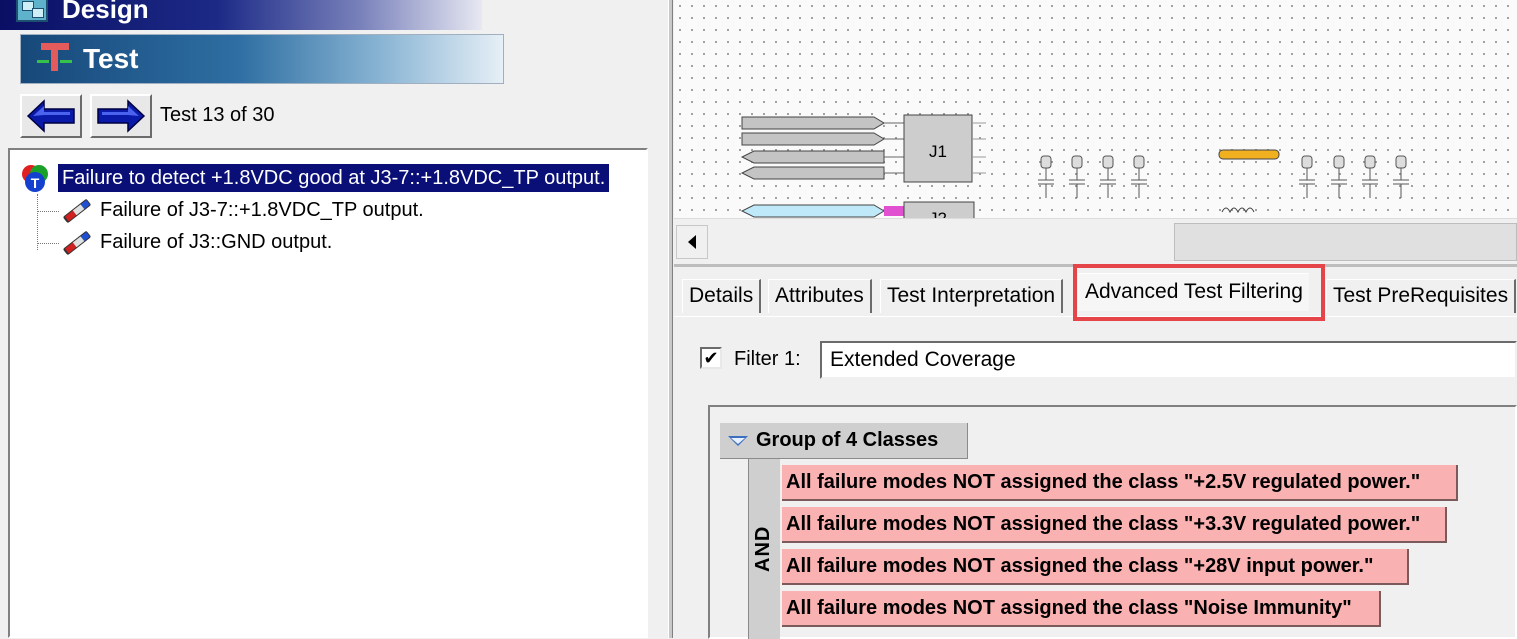 The image size is (1517, 639). What do you see at coordinates (35, 183) in the screenshot?
I see `svg-text: T` at bounding box center [35, 183].